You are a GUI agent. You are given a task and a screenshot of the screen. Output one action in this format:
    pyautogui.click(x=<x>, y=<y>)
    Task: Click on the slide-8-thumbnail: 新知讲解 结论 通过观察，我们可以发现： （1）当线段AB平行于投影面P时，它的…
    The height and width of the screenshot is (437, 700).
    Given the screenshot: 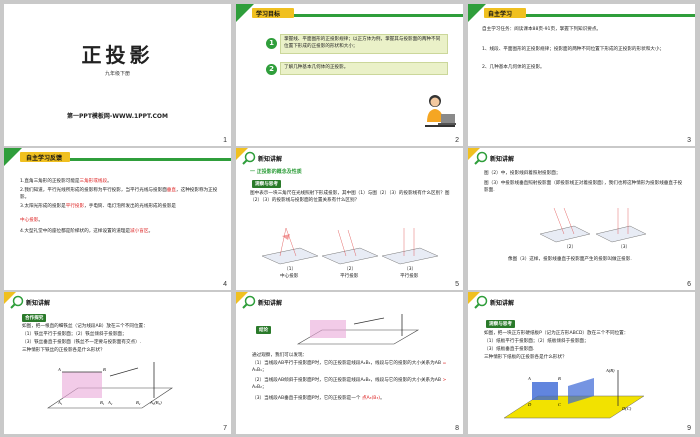 What is the action you would take?
    pyautogui.click(x=349, y=363)
    